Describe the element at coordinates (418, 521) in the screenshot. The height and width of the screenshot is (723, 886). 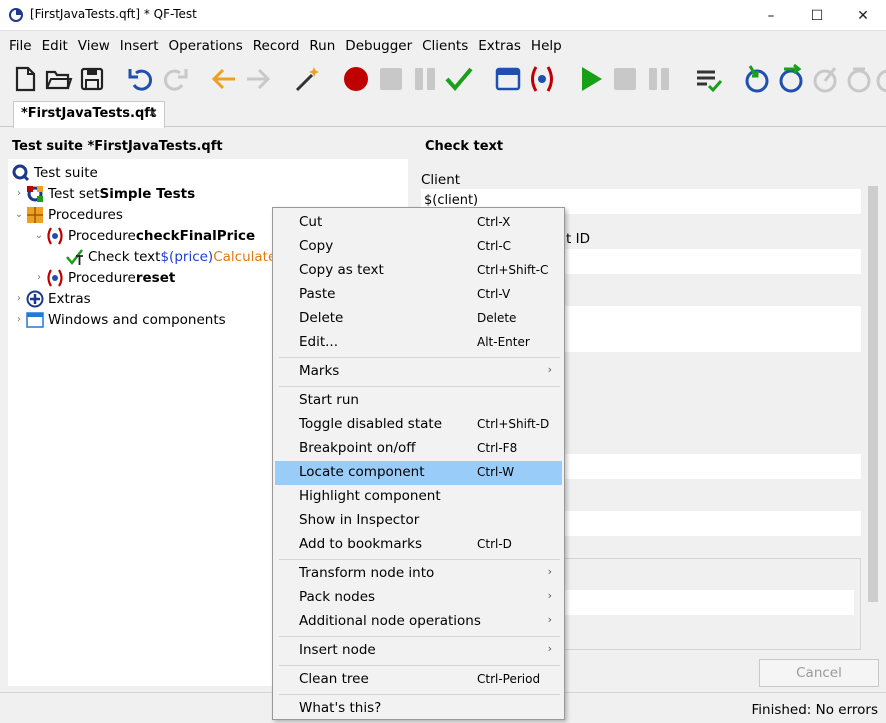
I see `menu-item-show-in-inspector: Show in Inspector` at that location.